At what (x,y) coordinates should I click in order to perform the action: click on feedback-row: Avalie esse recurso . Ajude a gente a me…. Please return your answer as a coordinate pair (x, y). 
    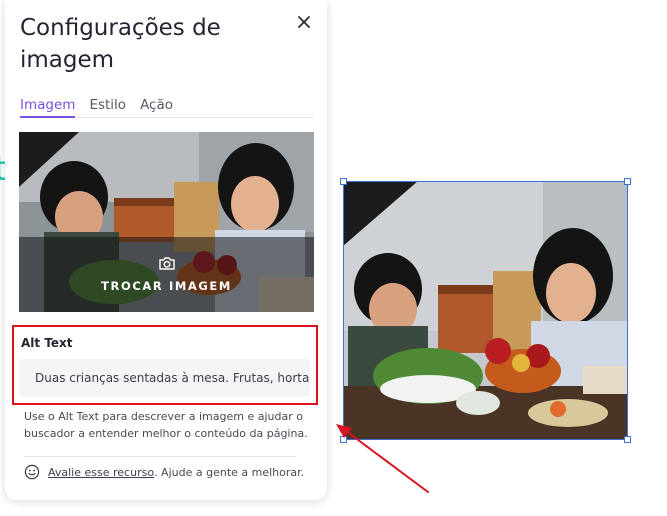
    Looking at the image, I should click on (164, 472).